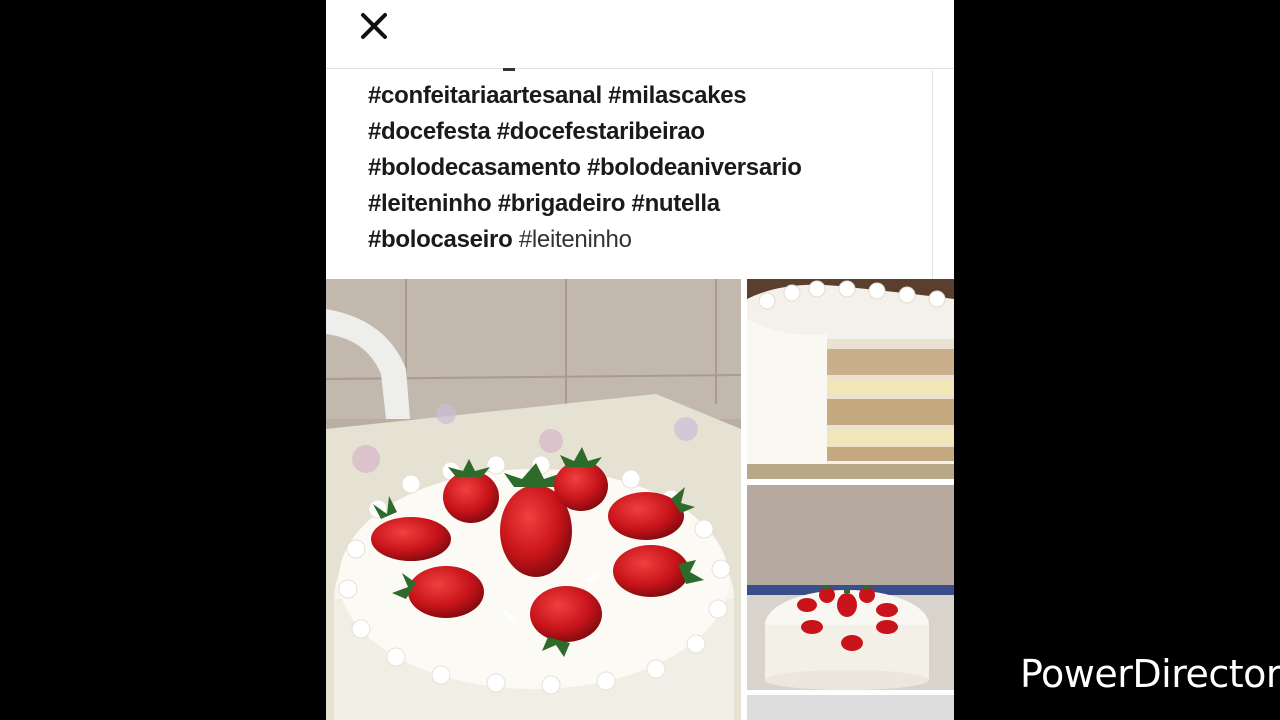  I want to click on cake-slice-image, so click(850, 379).